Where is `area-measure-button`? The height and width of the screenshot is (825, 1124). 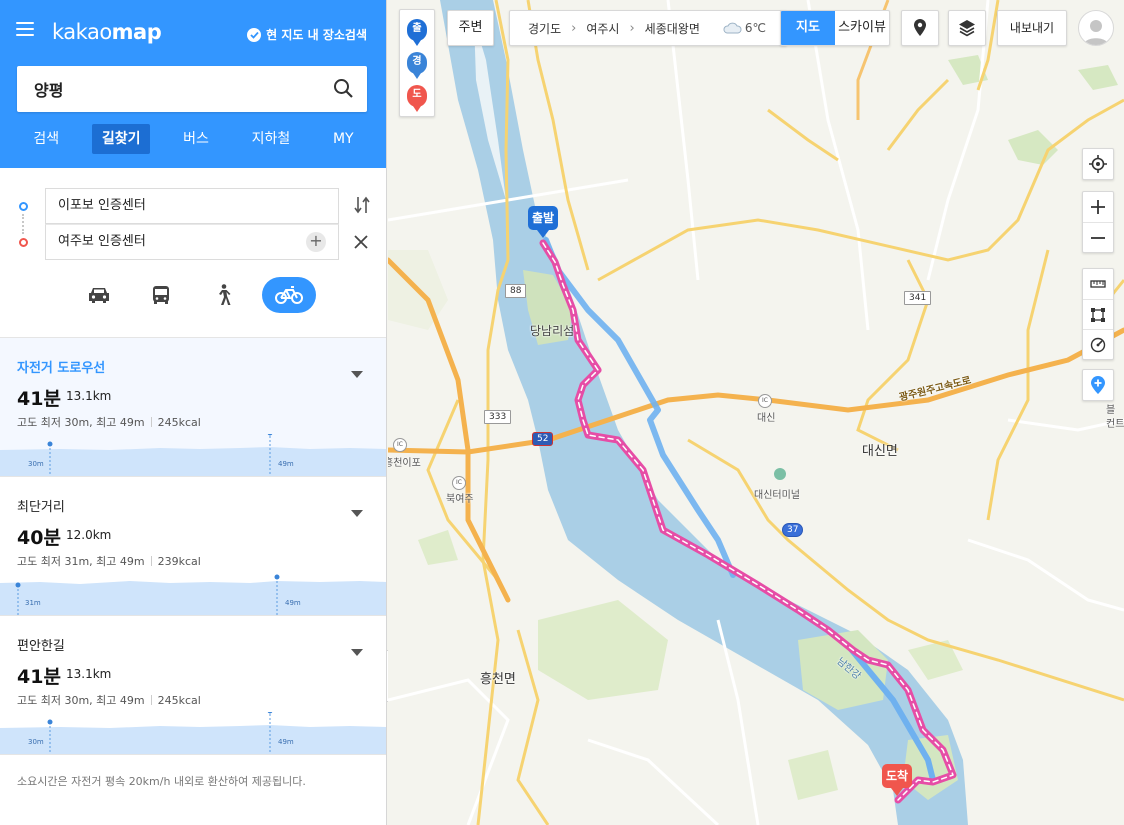
area-measure-button is located at coordinates (1098, 314).